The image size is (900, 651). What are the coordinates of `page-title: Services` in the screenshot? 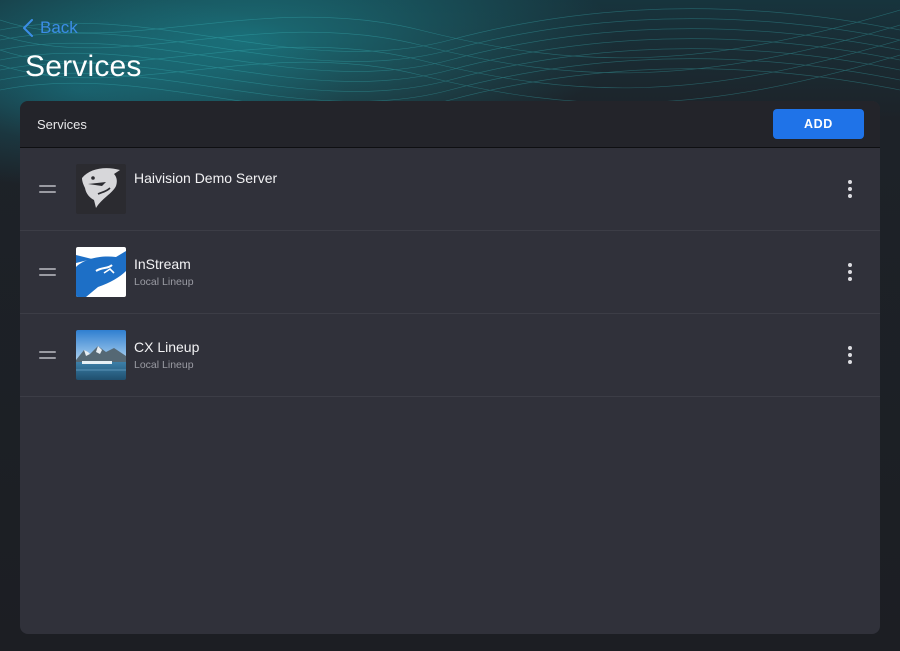 It's located at (83, 66).